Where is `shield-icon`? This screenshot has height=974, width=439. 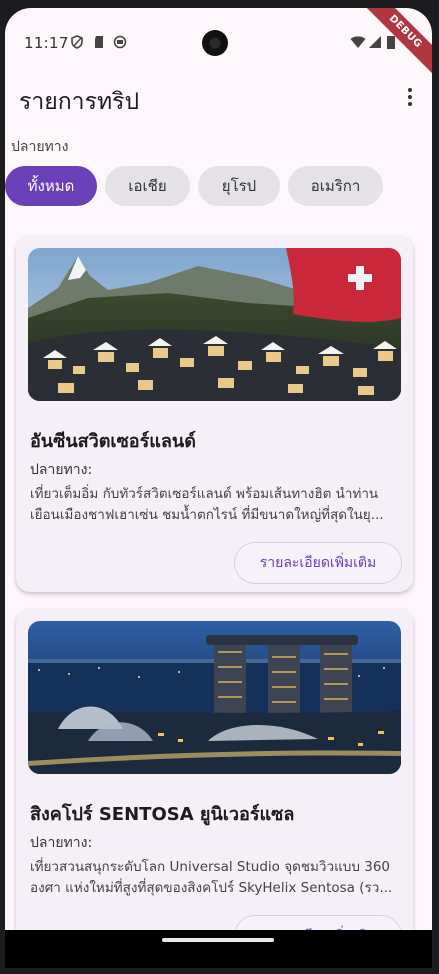
shield-icon is located at coordinates (77, 42).